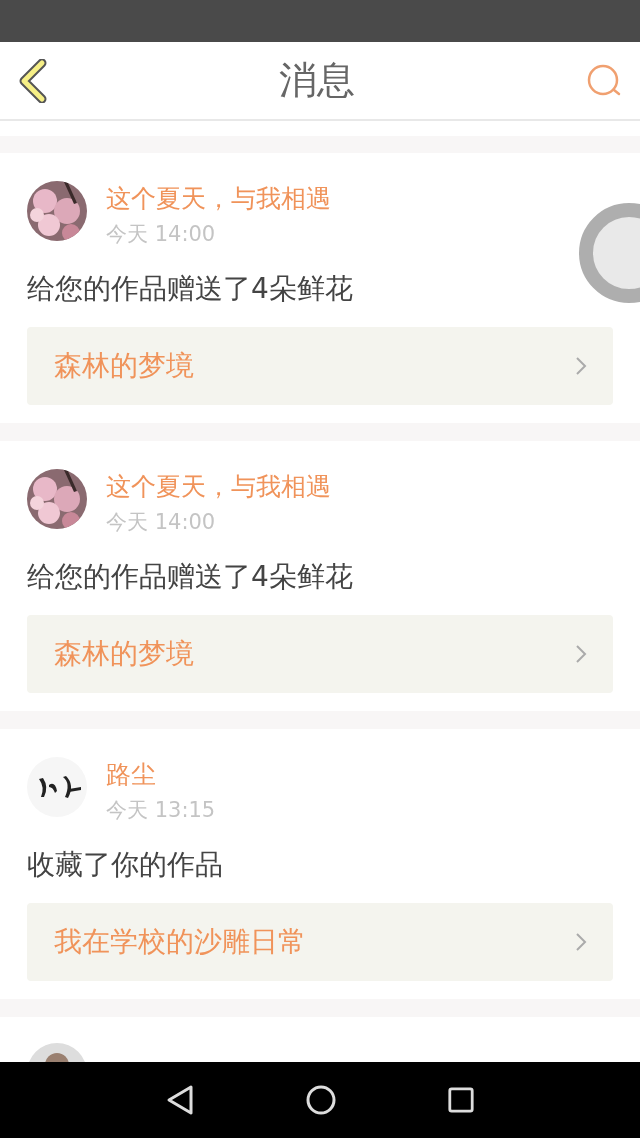 The height and width of the screenshot is (1138, 640). Describe the element at coordinates (461, 1100) in the screenshot. I see `recents-icon` at that location.